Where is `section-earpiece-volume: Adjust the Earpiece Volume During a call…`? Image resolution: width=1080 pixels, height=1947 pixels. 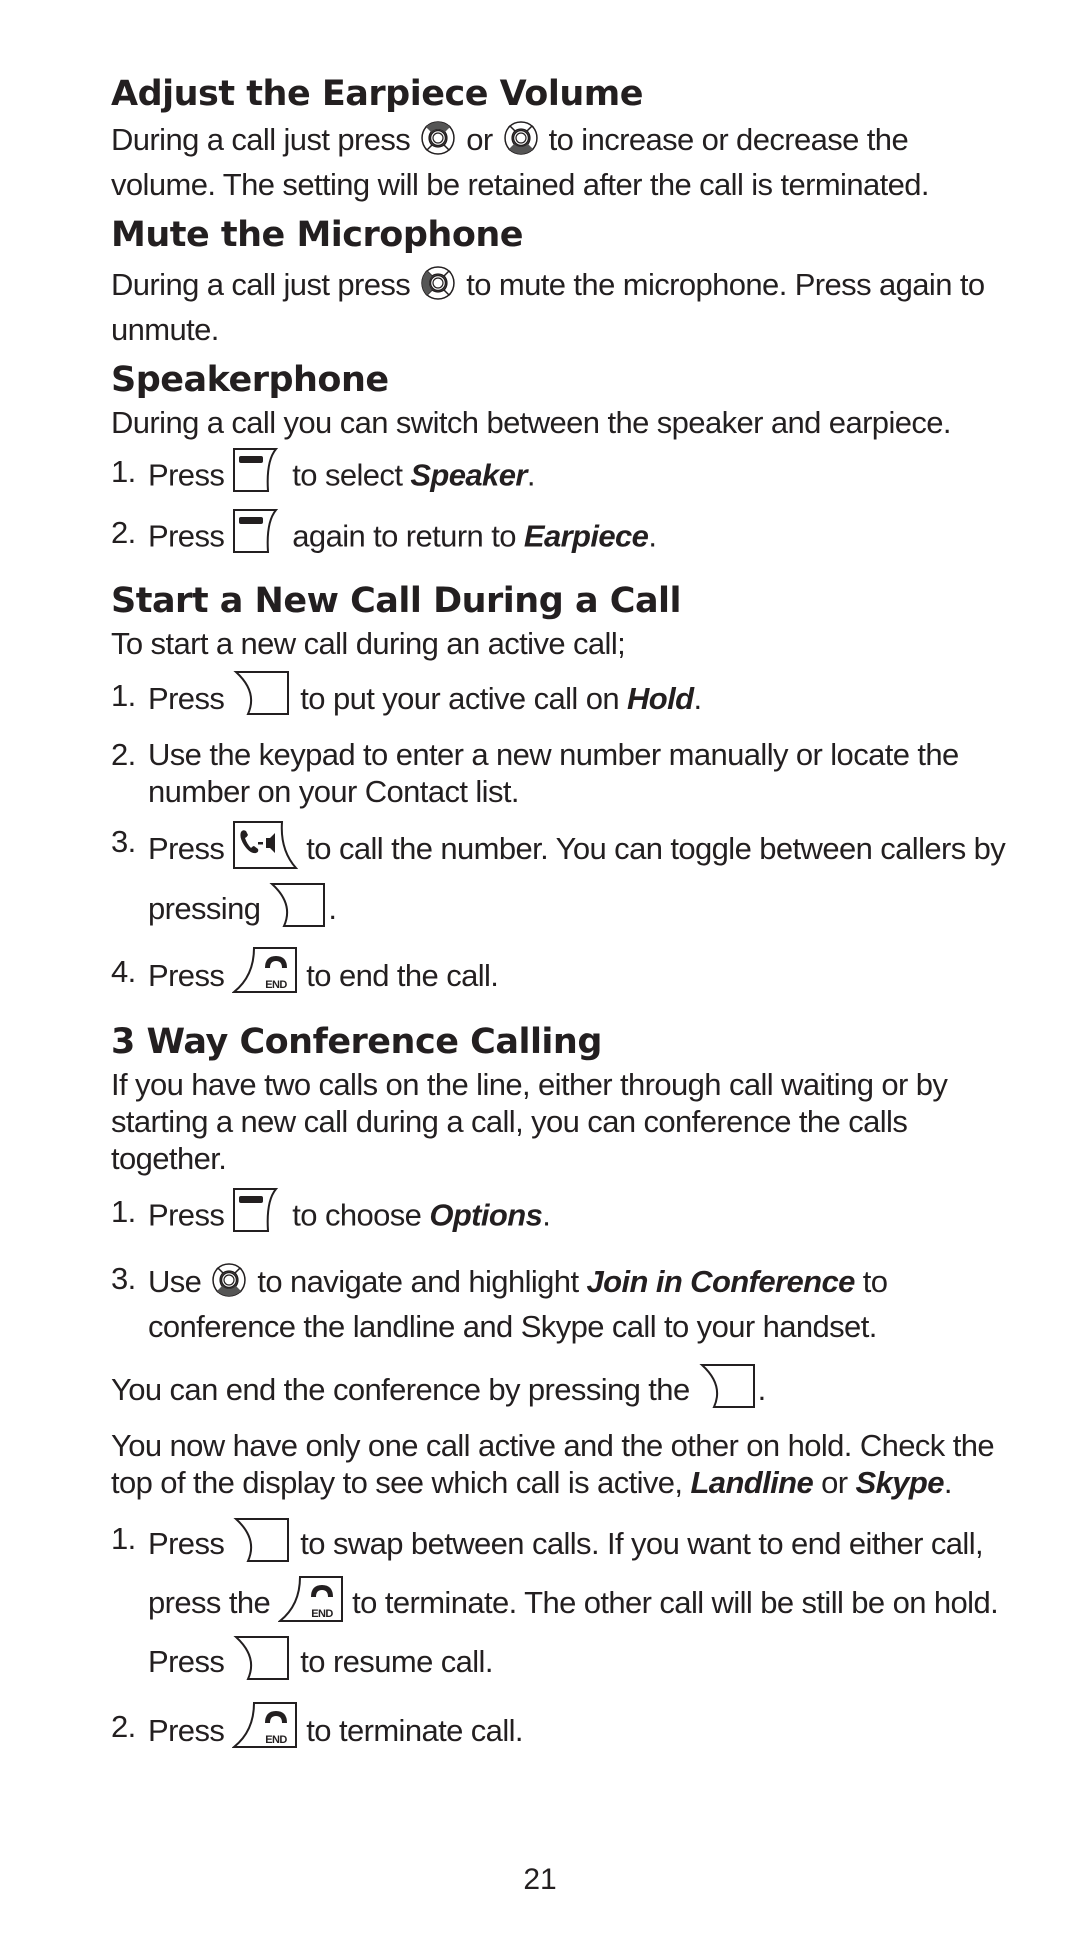
section-earpiece-volume: Adjust the Earpiece Volume During a call… is located at coordinates (561, 136).